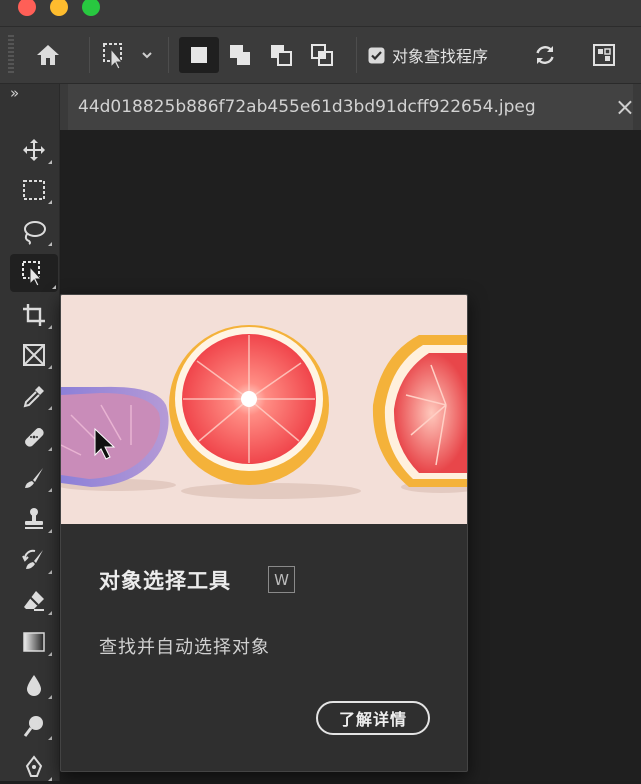 This screenshot has height=784, width=641. I want to click on tooltip-shortcut-key: W, so click(281, 579).